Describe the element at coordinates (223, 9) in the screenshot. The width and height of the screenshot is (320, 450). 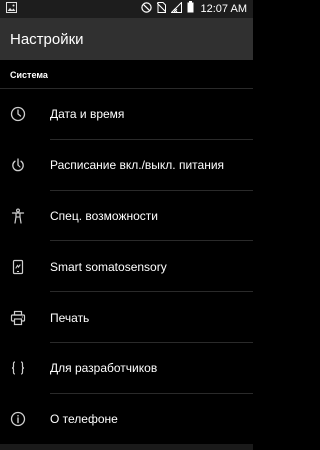
I see `status-time: 12:07 AM` at that location.